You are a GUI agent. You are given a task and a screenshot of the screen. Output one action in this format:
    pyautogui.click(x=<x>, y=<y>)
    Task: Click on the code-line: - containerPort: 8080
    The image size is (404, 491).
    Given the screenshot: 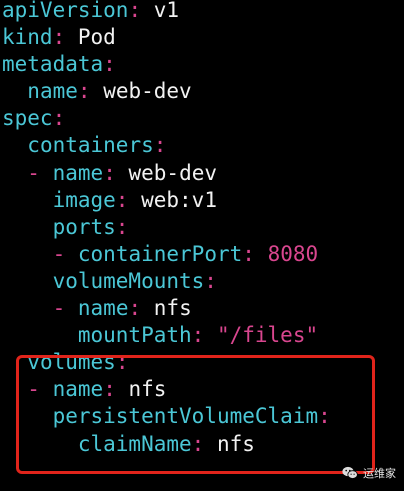 What is the action you would take?
    pyautogui.click(x=166, y=254)
    